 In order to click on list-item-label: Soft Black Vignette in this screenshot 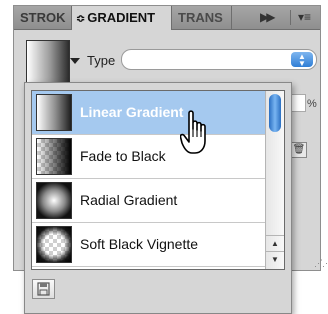, I will do `click(139, 244)`.